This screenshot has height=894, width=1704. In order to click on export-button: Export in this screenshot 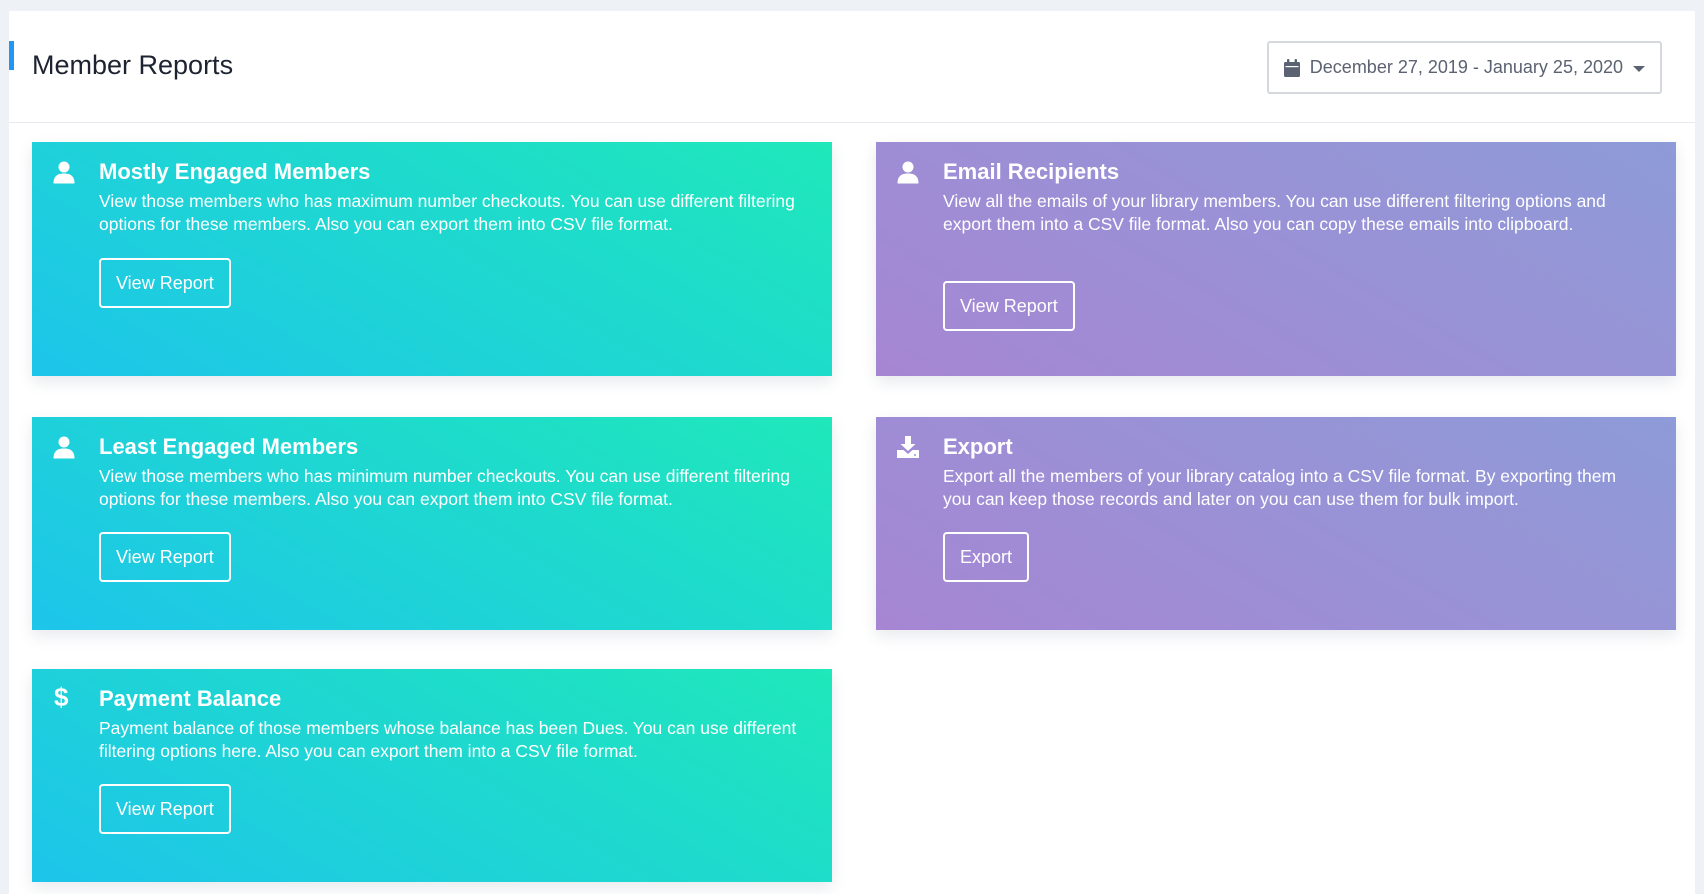, I will do `click(986, 557)`.